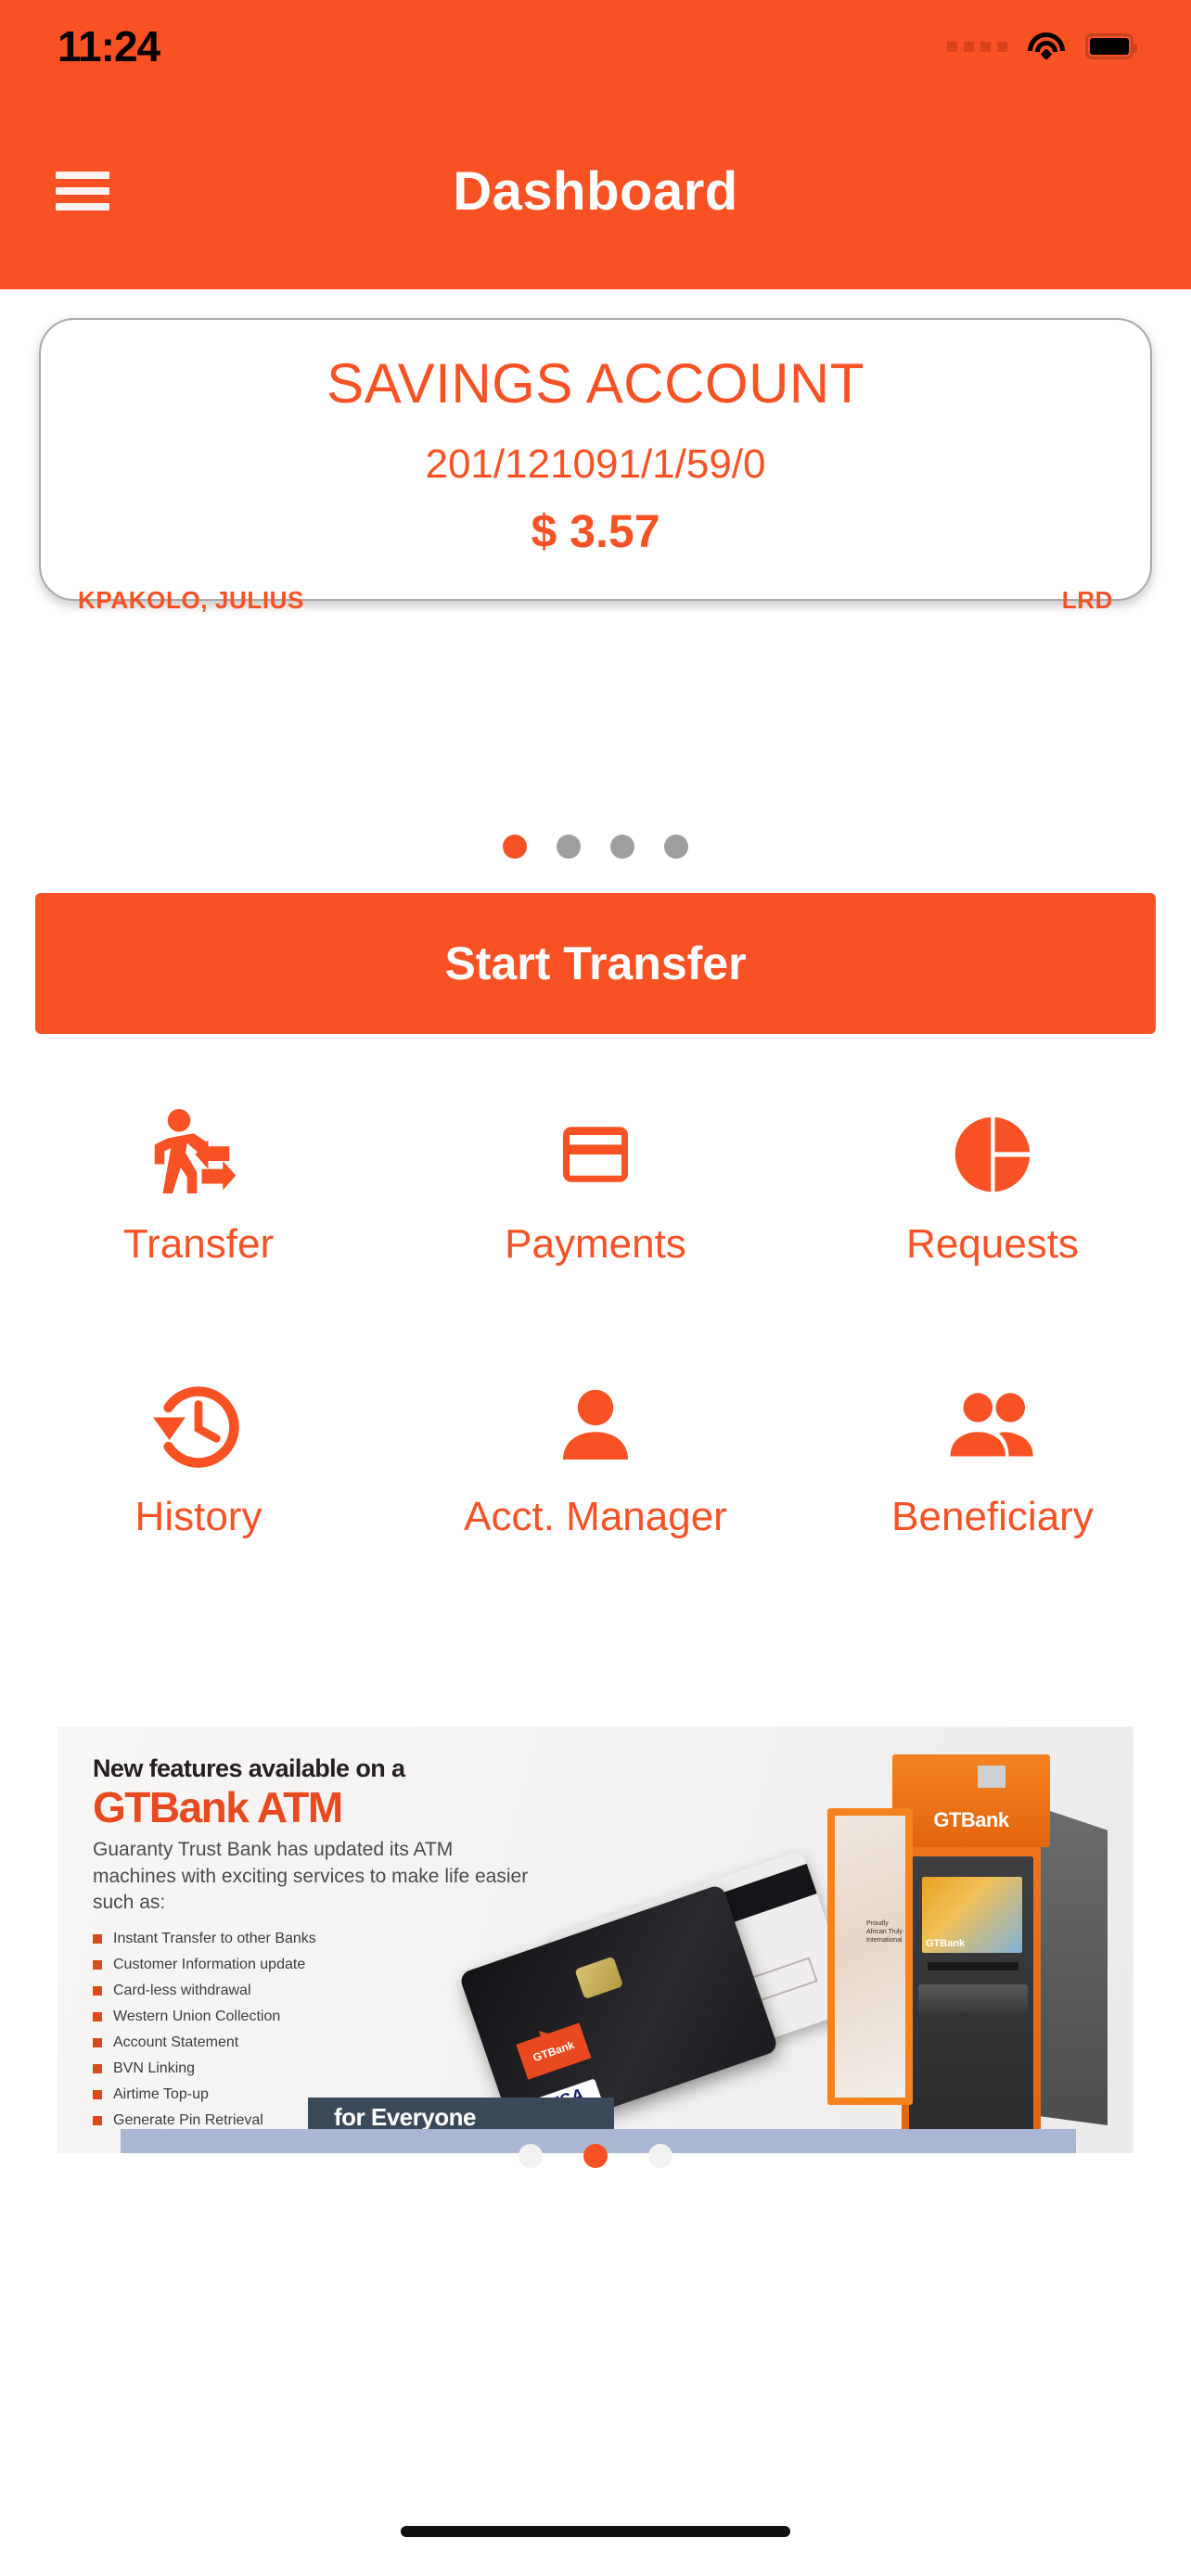 The image size is (1191, 2576). I want to click on account-balance: $ 3.57, so click(595, 531).